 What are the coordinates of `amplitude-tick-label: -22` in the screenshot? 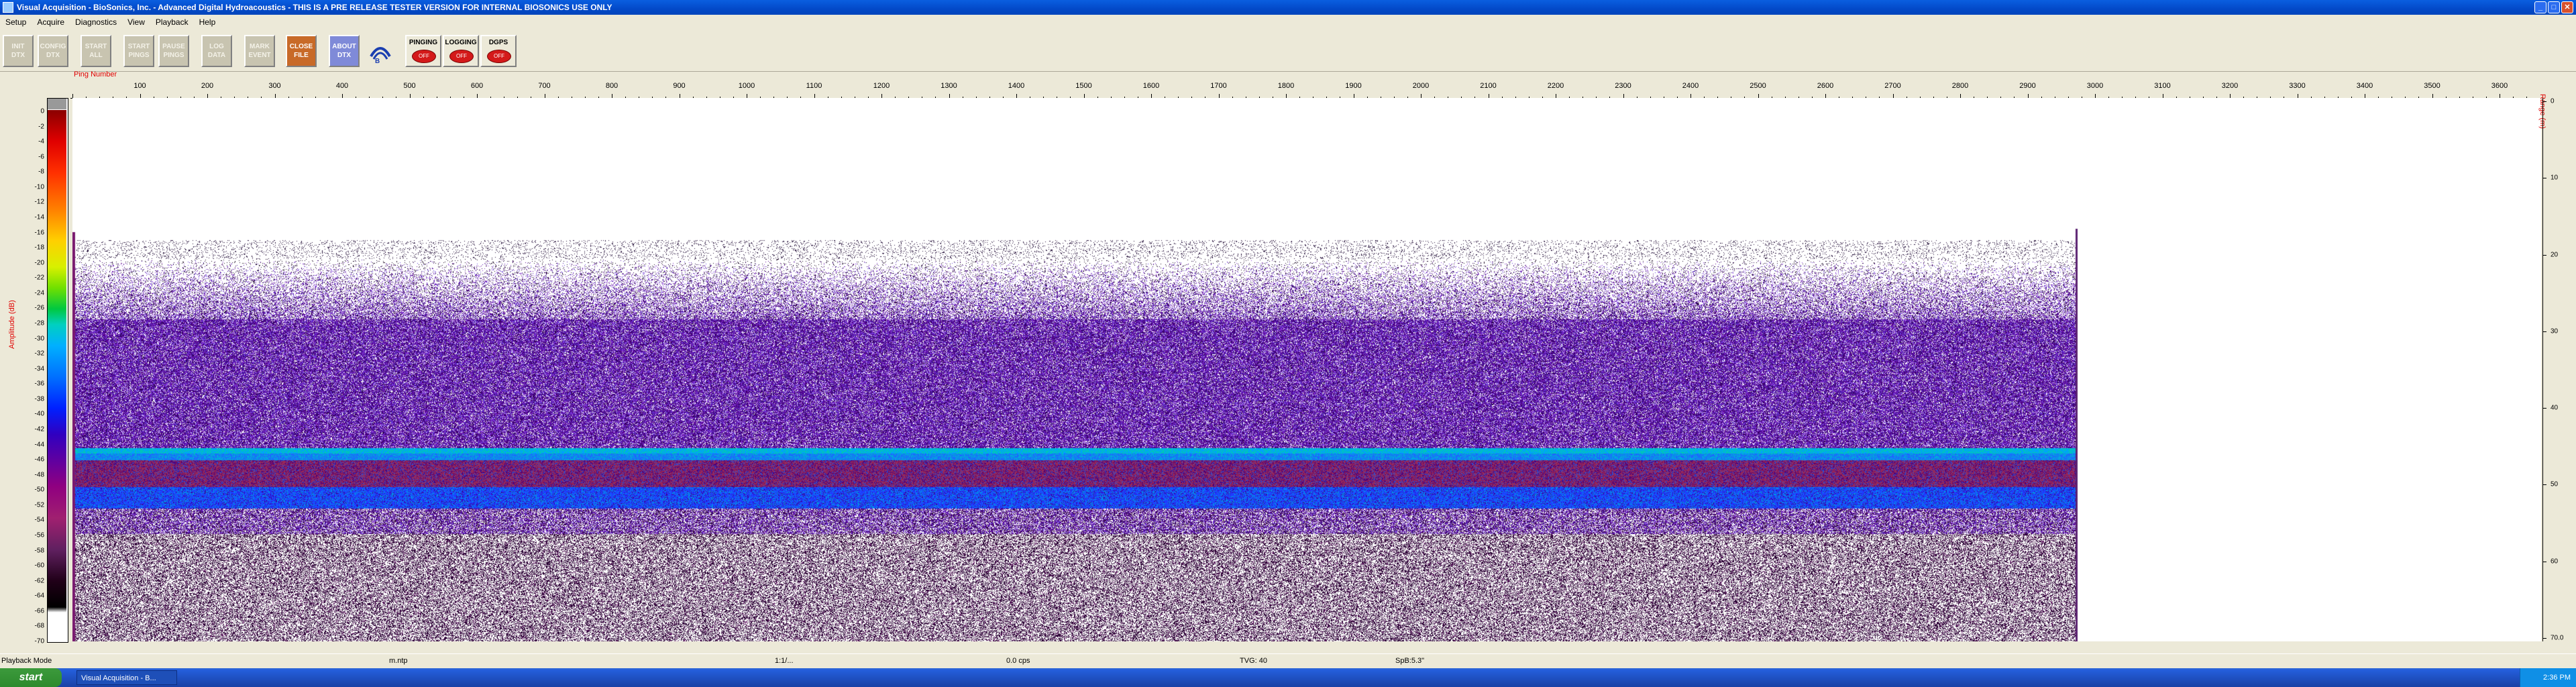 It's located at (39, 278).